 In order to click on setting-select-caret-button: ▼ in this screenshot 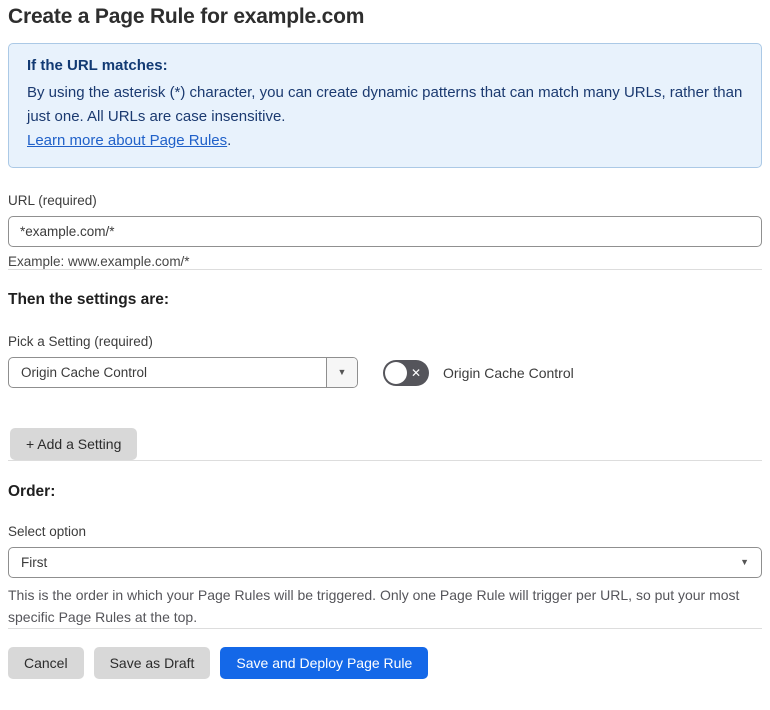, I will do `click(341, 372)`.